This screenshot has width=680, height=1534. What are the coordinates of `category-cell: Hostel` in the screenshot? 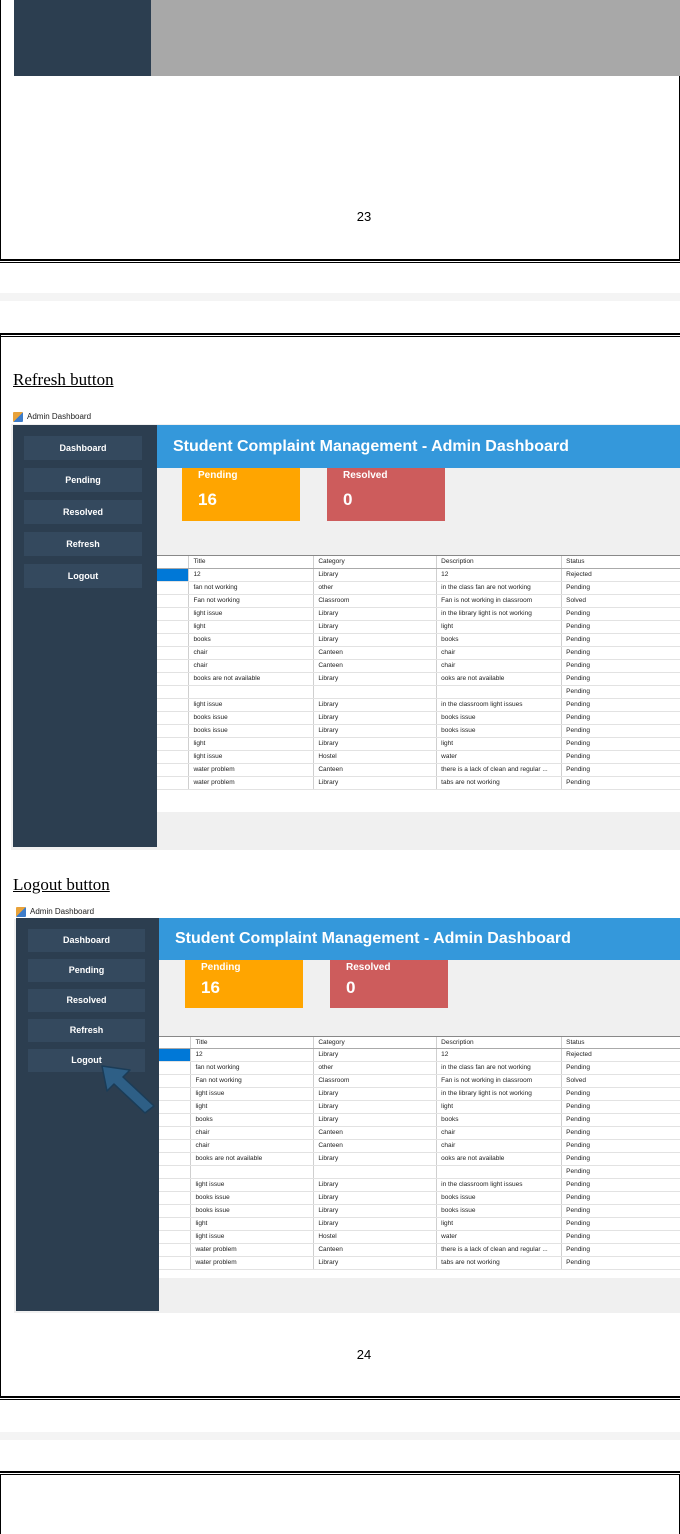 It's located at (375, 1237).